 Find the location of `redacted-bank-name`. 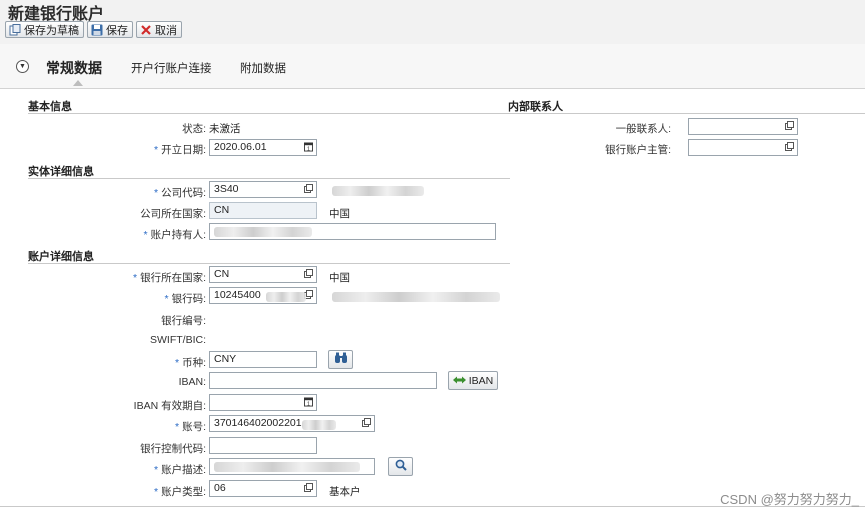

redacted-bank-name is located at coordinates (416, 297).